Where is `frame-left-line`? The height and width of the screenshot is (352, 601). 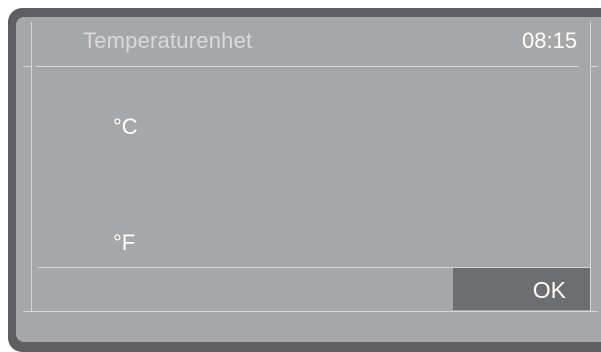 frame-left-line is located at coordinates (31, 167).